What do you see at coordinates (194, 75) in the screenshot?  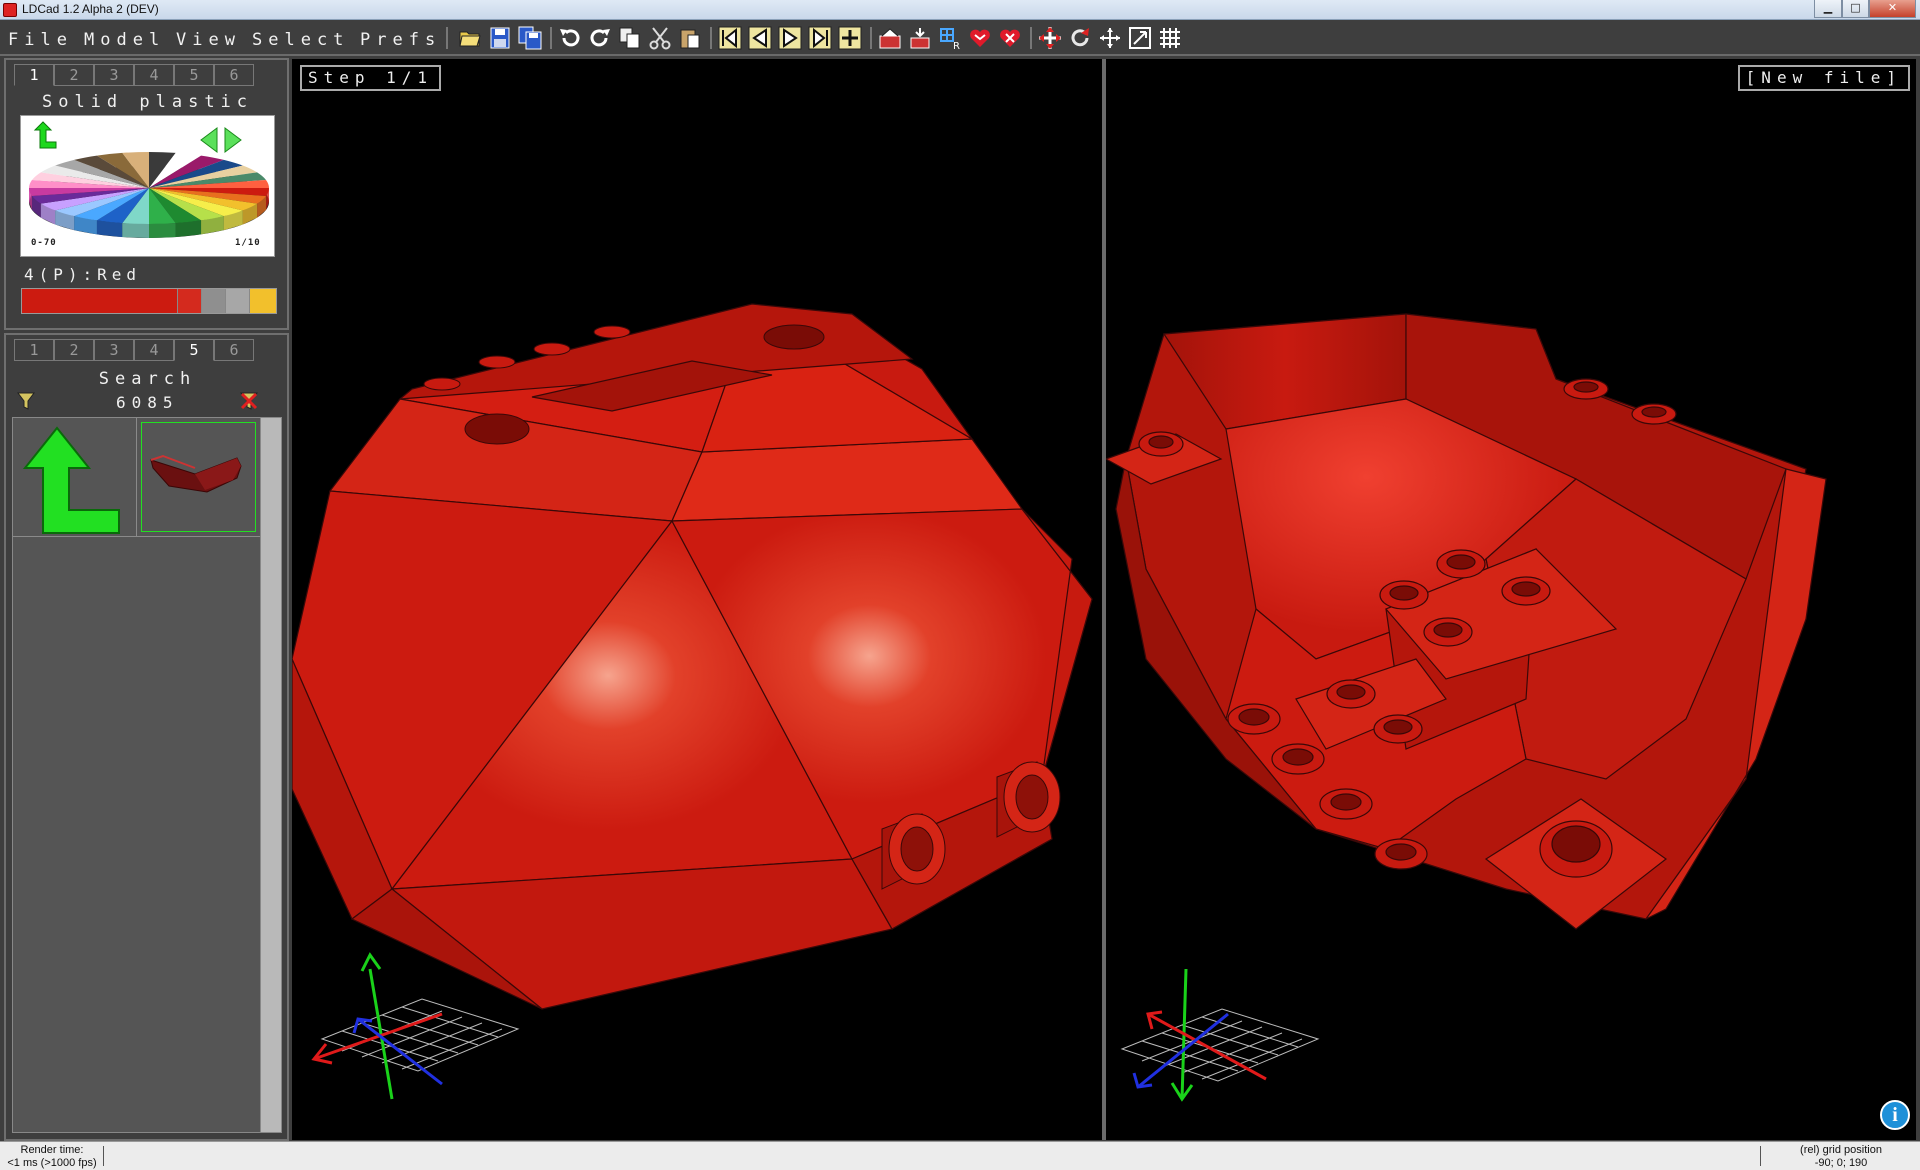 I see `color-tab-5: 5` at bounding box center [194, 75].